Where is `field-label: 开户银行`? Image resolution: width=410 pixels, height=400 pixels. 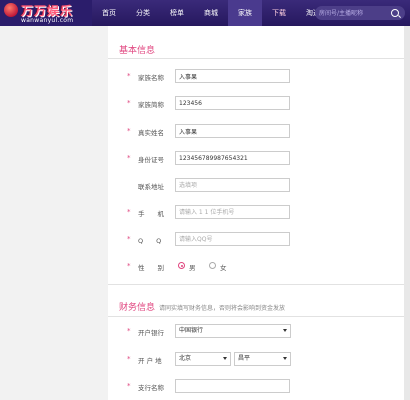 field-label: 开户银行 is located at coordinates (151, 333).